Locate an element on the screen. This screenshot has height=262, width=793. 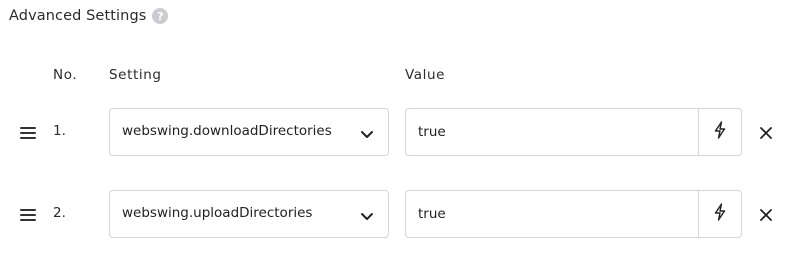
setting-select-value: webswing.uploadDirectories is located at coordinates (217, 213).